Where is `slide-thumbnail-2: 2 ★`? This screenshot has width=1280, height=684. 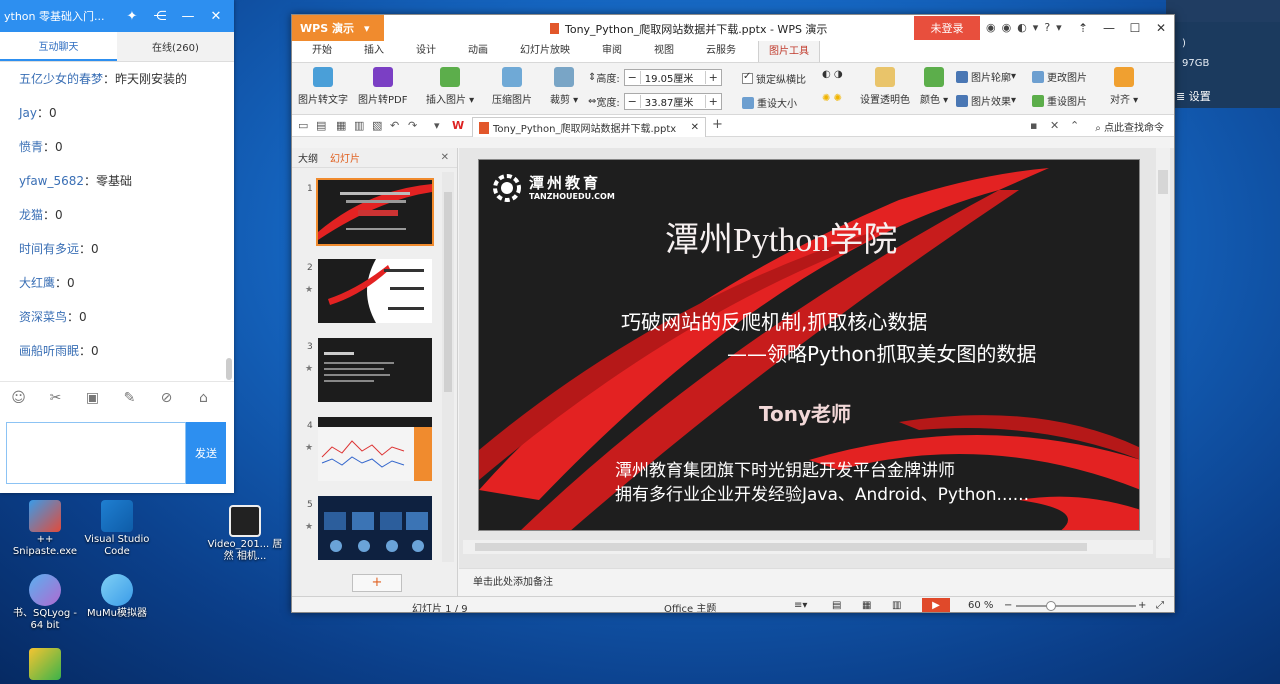
slide-thumbnail-2: 2 ★ is located at coordinates (367, 293).